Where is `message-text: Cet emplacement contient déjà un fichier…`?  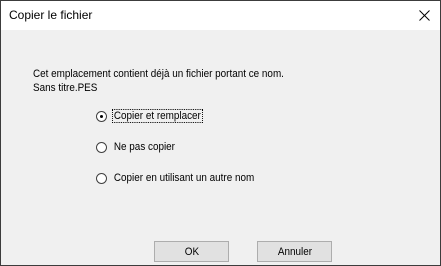
message-text: Cet emplacement contient déjà un fichier… is located at coordinates (158, 74).